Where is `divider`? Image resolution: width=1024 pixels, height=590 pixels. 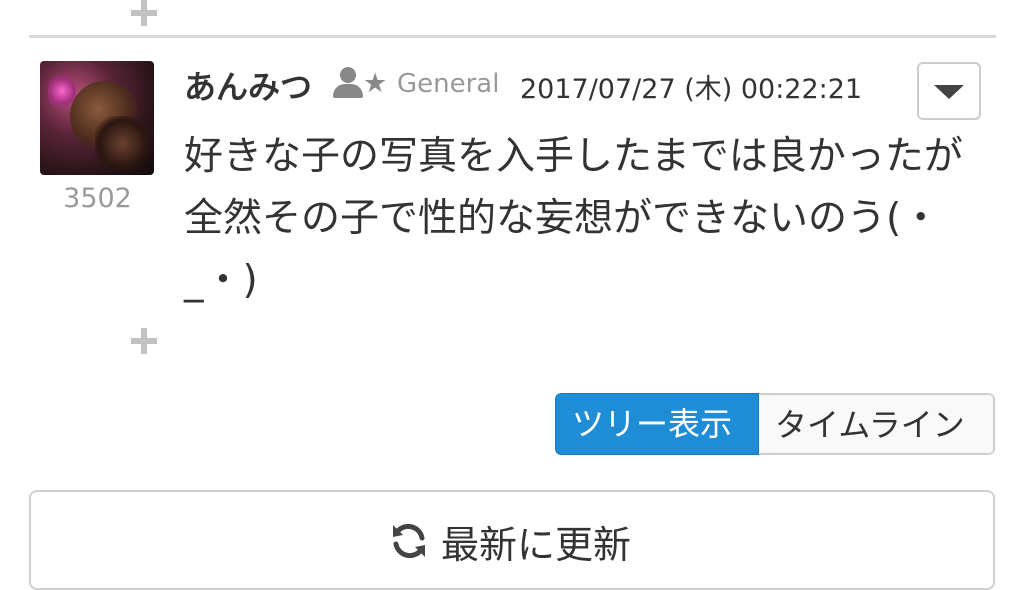 divider is located at coordinates (512, 36).